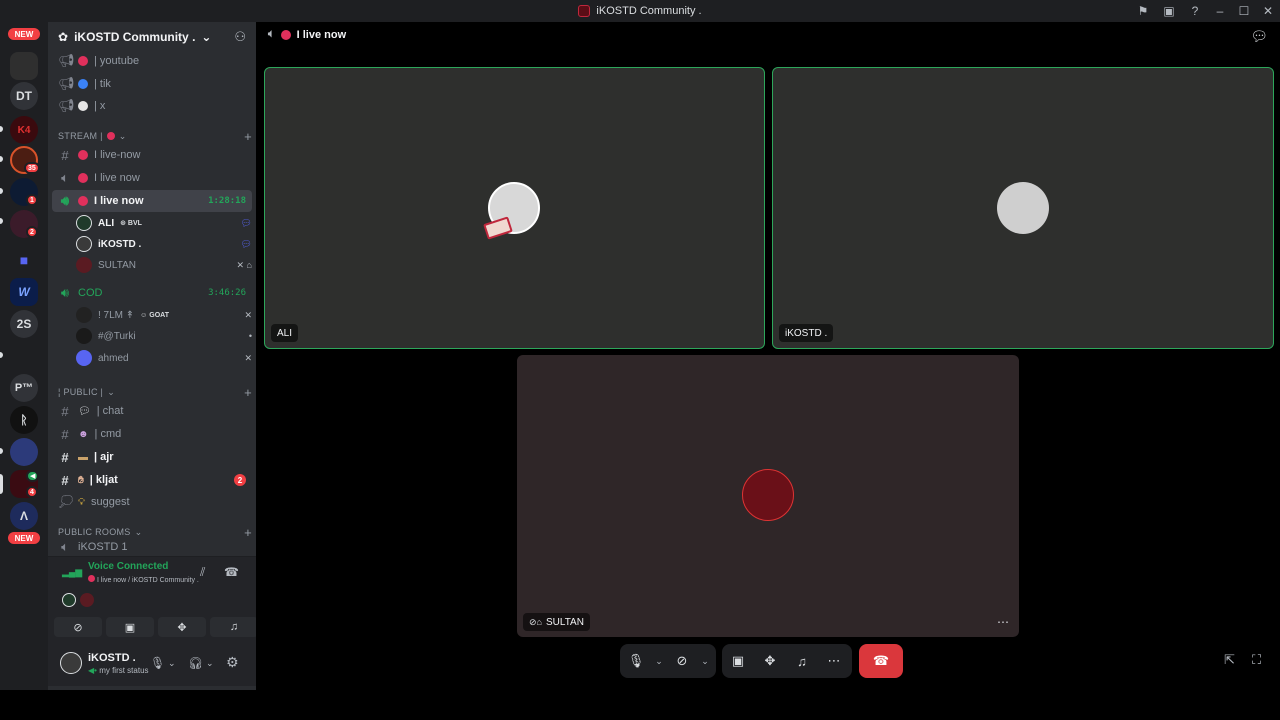 This screenshot has width=1280, height=720. Describe the element at coordinates (881, 661) in the screenshot. I see `disconnect-button: ☎` at that location.